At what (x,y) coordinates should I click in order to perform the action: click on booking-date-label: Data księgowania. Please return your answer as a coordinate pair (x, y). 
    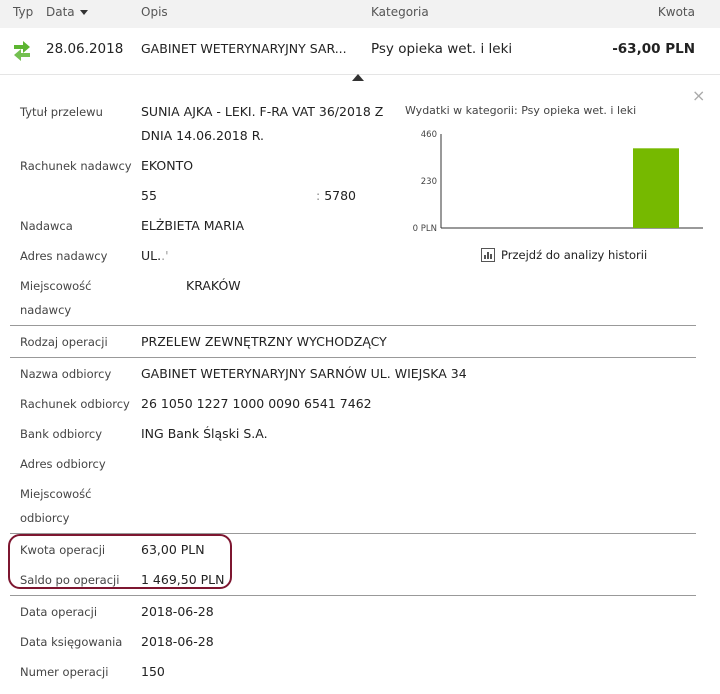
    Looking at the image, I should click on (71, 642).